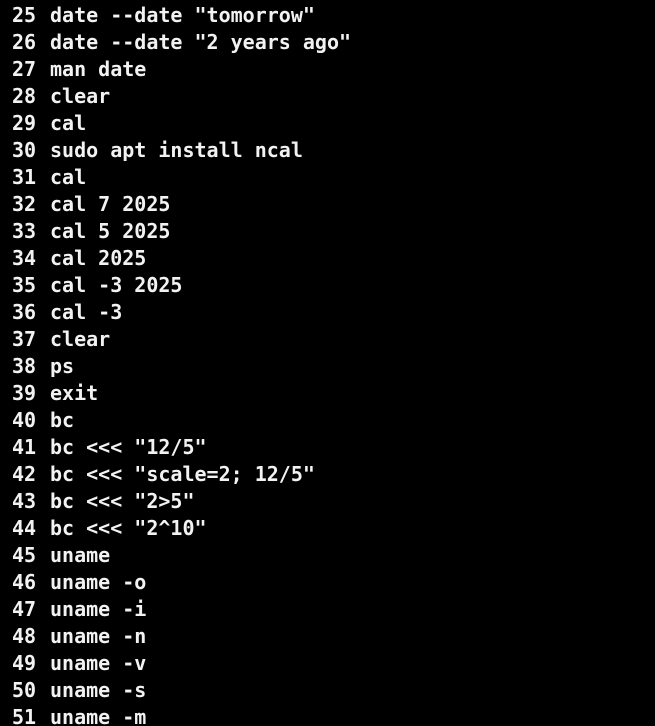  What do you see at coordinates (24, 366) in the screenshot?
I see `history-line-number: 38` at bounding box center [24, 366].